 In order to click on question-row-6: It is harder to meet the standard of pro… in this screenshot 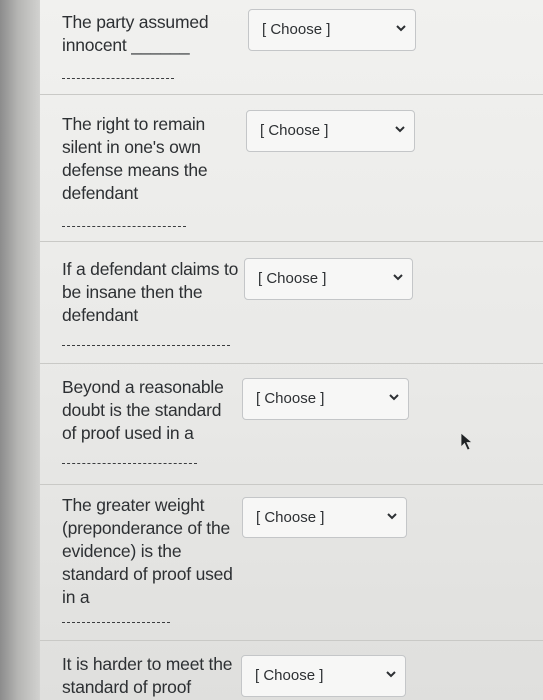, I will do `click(291, 670)`.